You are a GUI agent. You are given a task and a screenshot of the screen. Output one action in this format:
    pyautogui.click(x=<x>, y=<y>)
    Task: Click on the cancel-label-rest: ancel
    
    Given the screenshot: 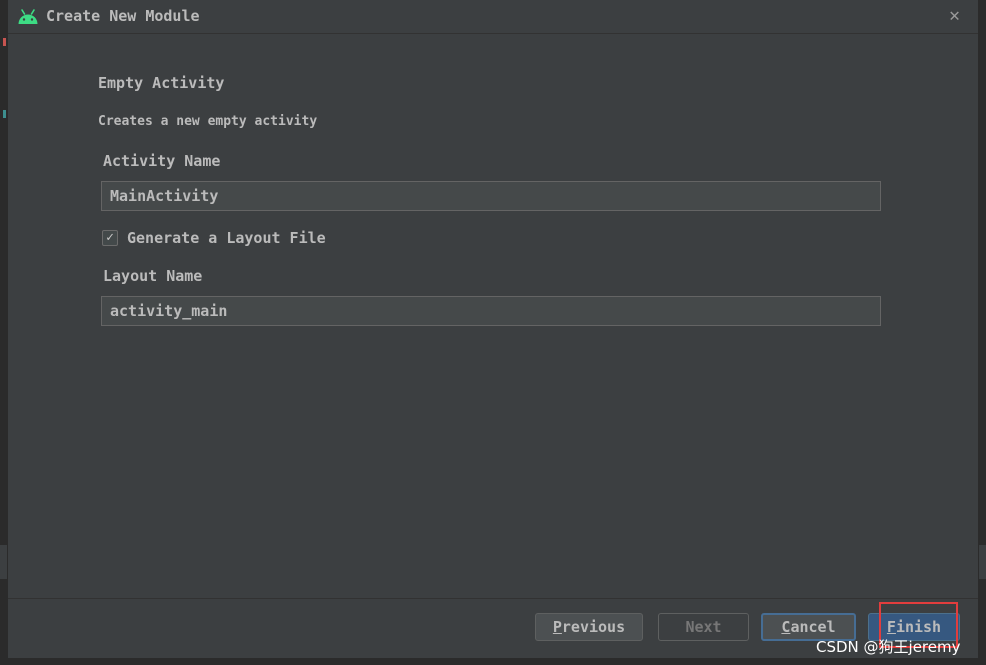 What is the action you would take?
    pyautogui.click(x=813, y=627)
    